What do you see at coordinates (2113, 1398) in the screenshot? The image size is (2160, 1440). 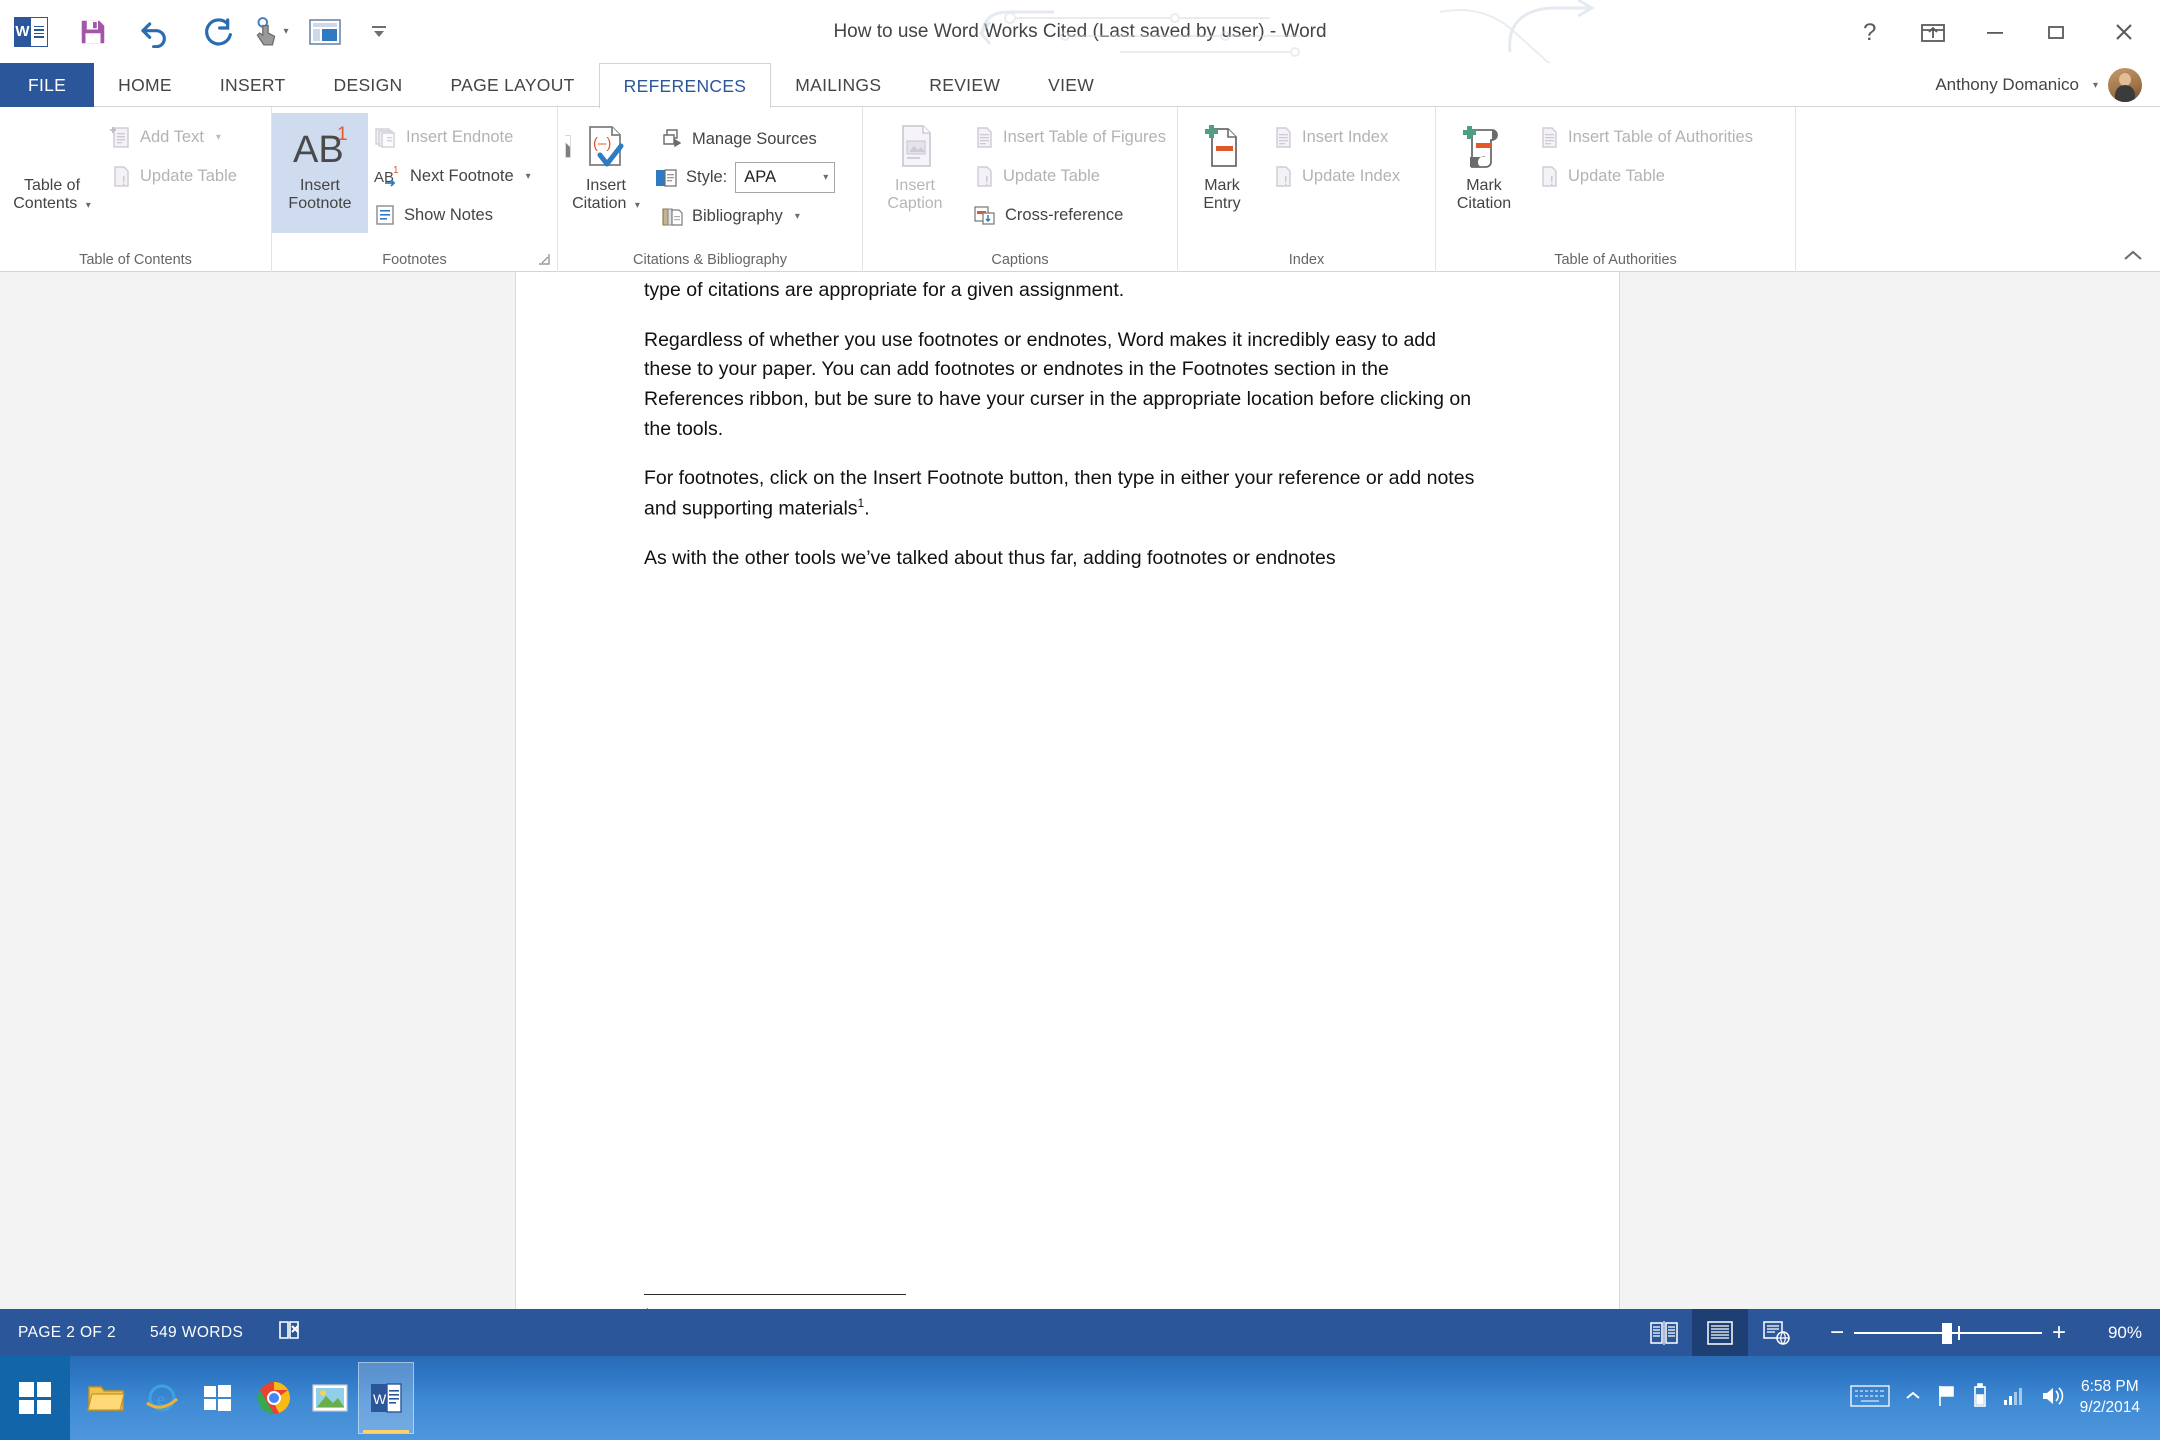 I see `taskbar-clock: 6:58 PM 9/2/2014` at bounding box center [2113, 1398].